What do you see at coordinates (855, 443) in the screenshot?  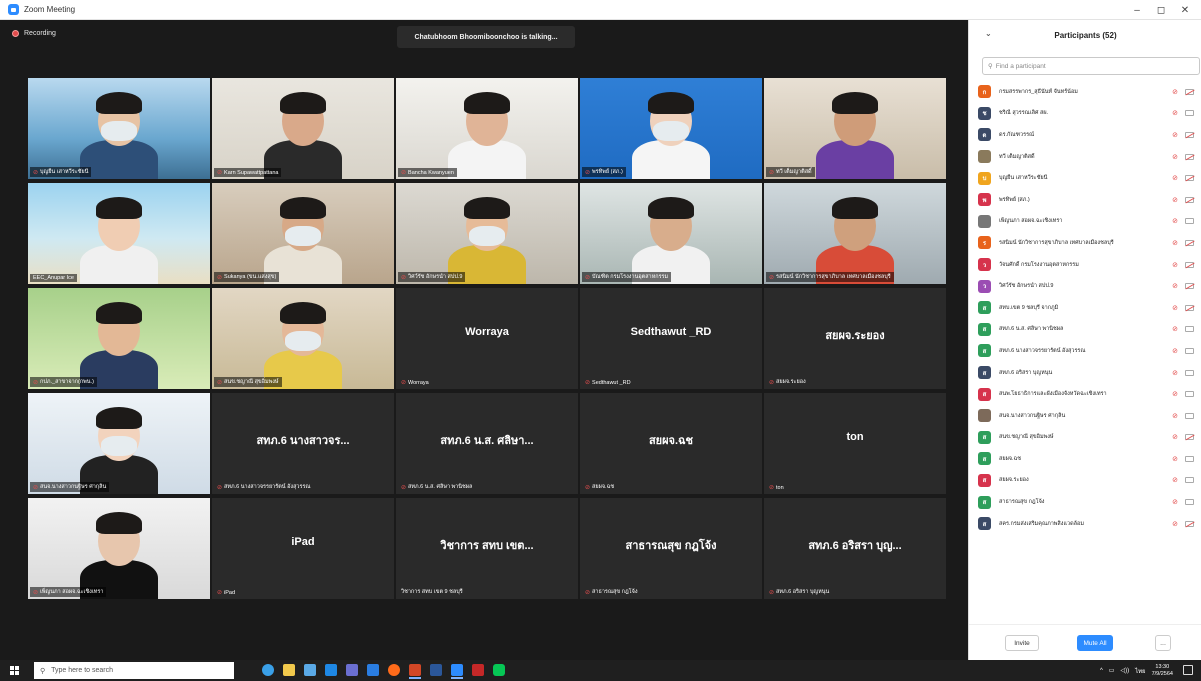 I see `video-tile: ton ⊘ ton` at bounding box center [855, 443].